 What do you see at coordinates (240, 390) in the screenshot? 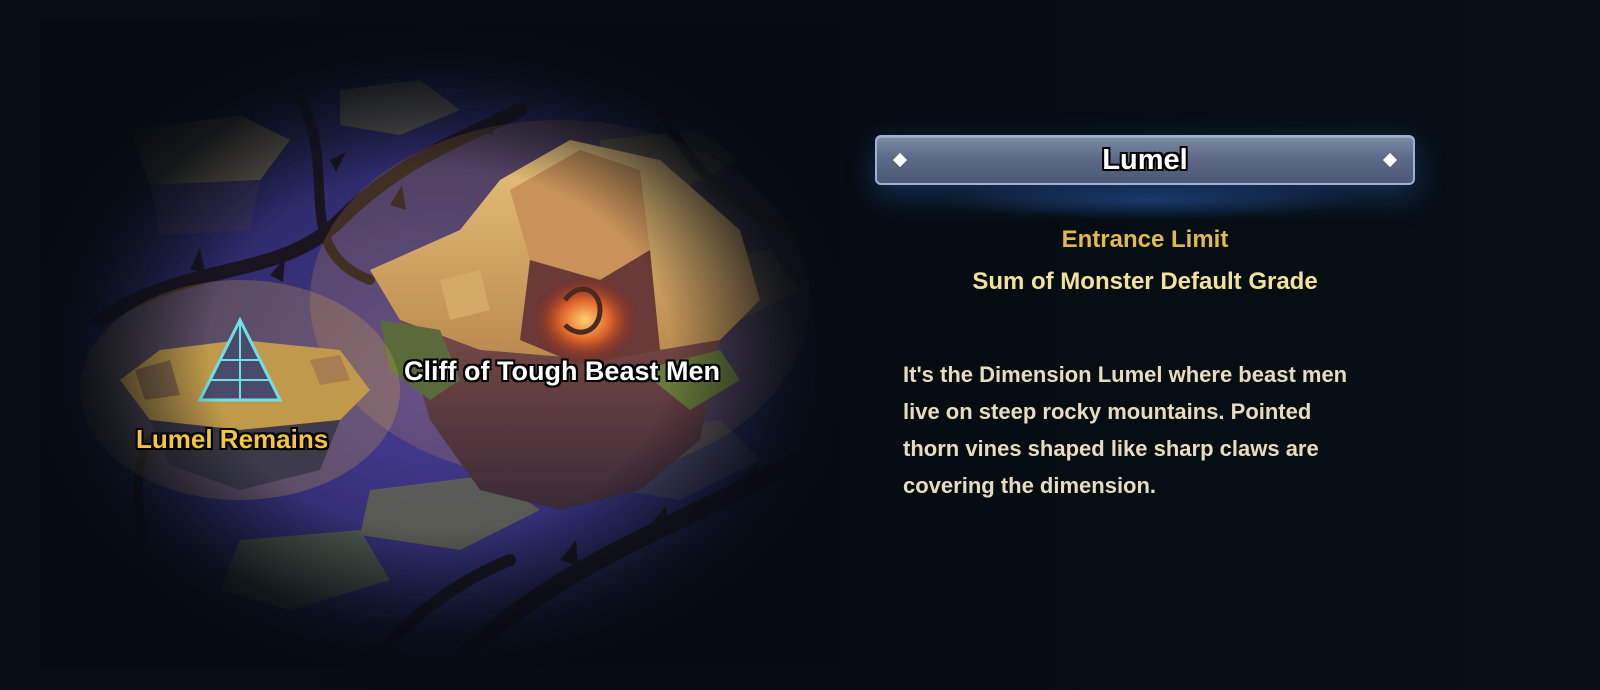
I see `pyramid-icon` at bounding box center [240, 390].